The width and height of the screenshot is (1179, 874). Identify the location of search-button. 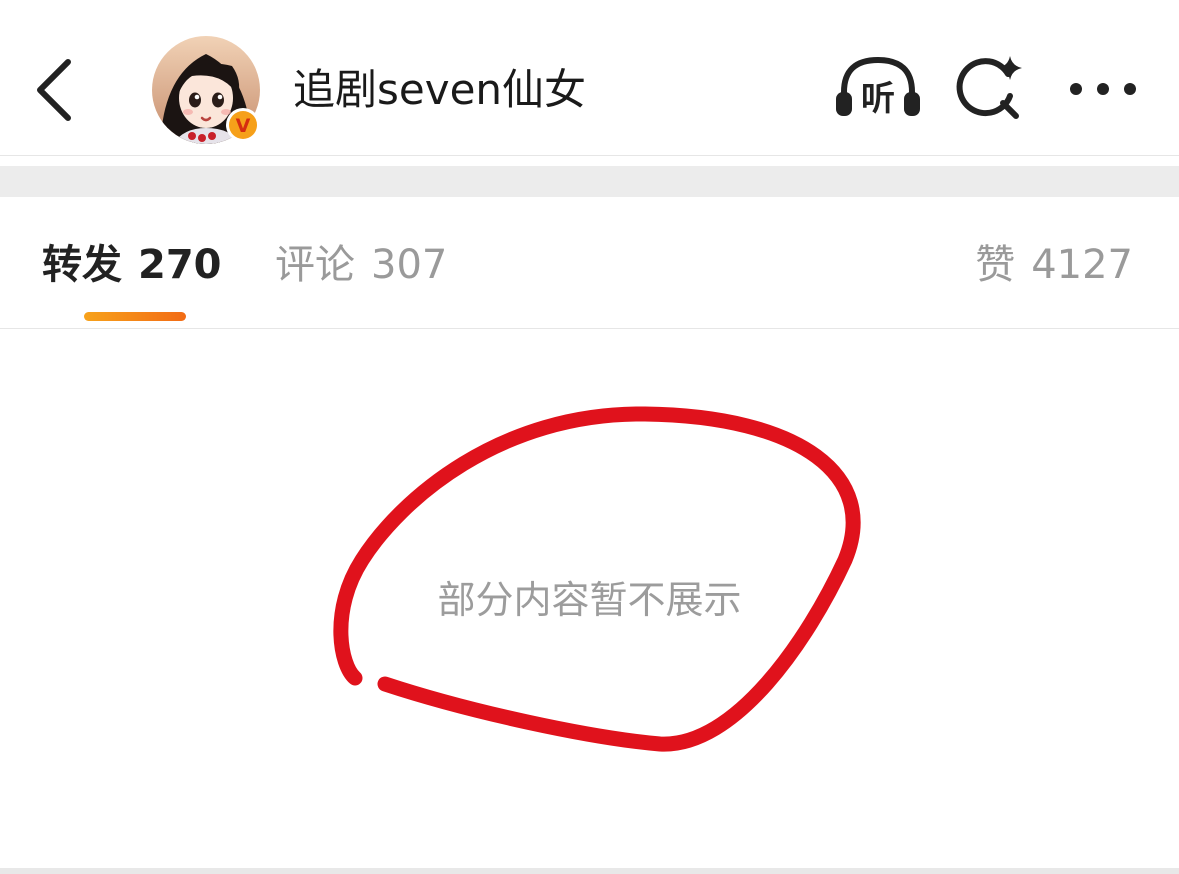
(990, 89).